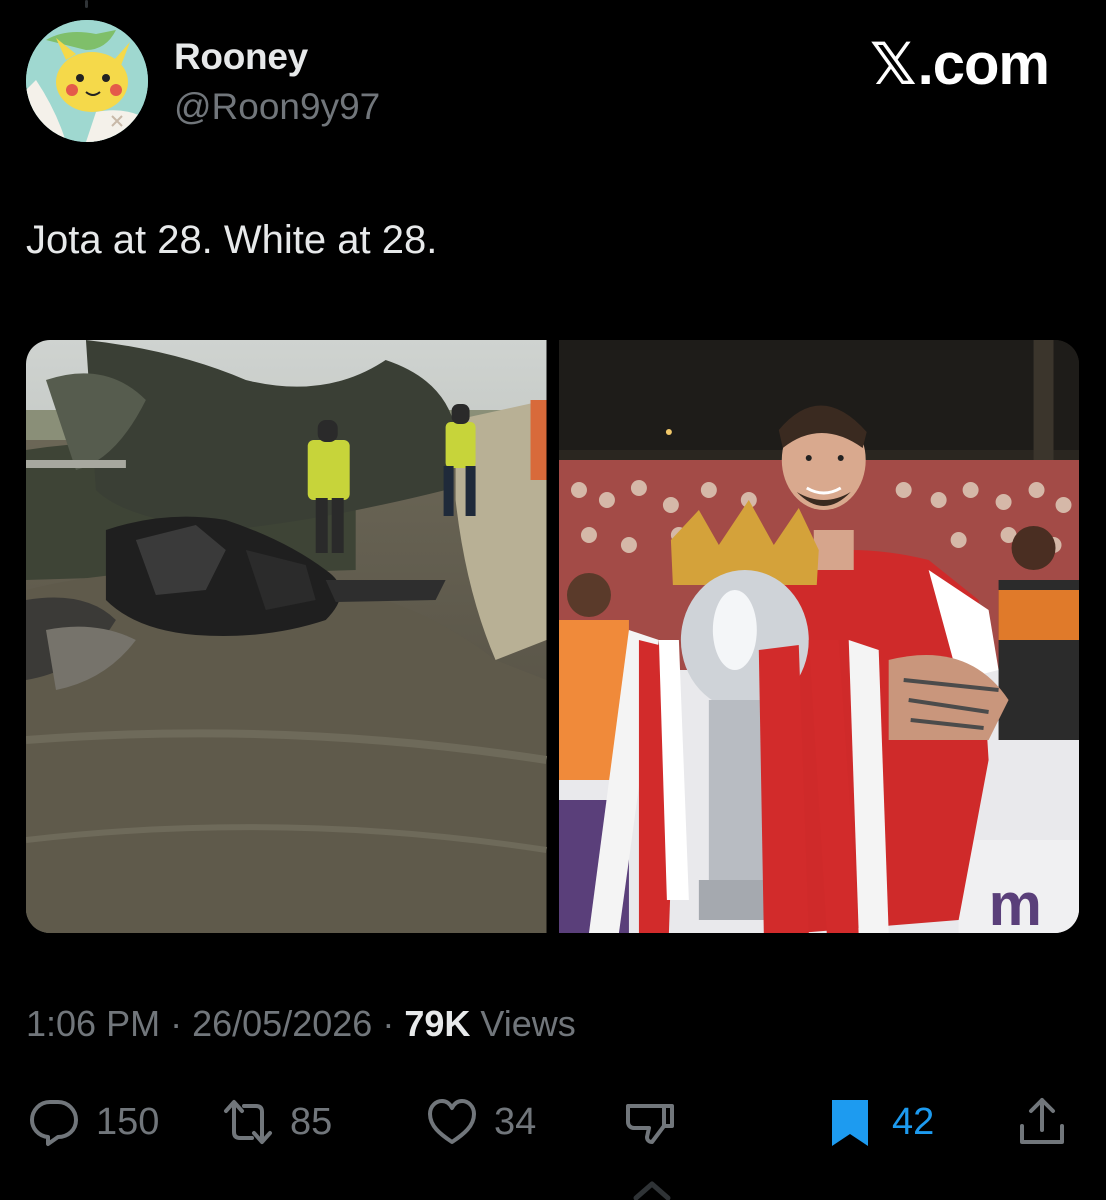 This screenshot has width=1106, height=1200. I want to click on dislike-button, so click(650, 1122).